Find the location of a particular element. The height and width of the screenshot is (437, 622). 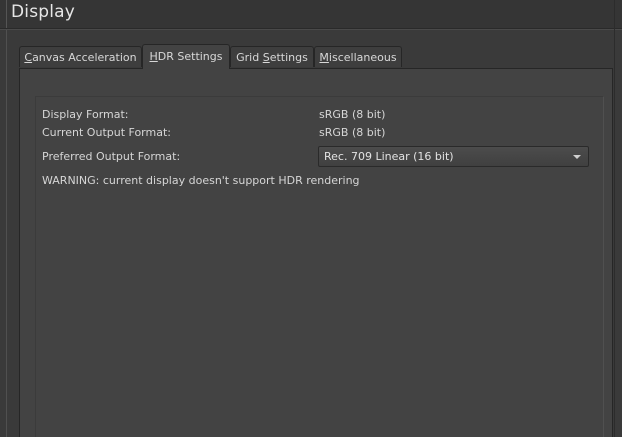

chevron-down-icon is located at coordinates (577, 157).